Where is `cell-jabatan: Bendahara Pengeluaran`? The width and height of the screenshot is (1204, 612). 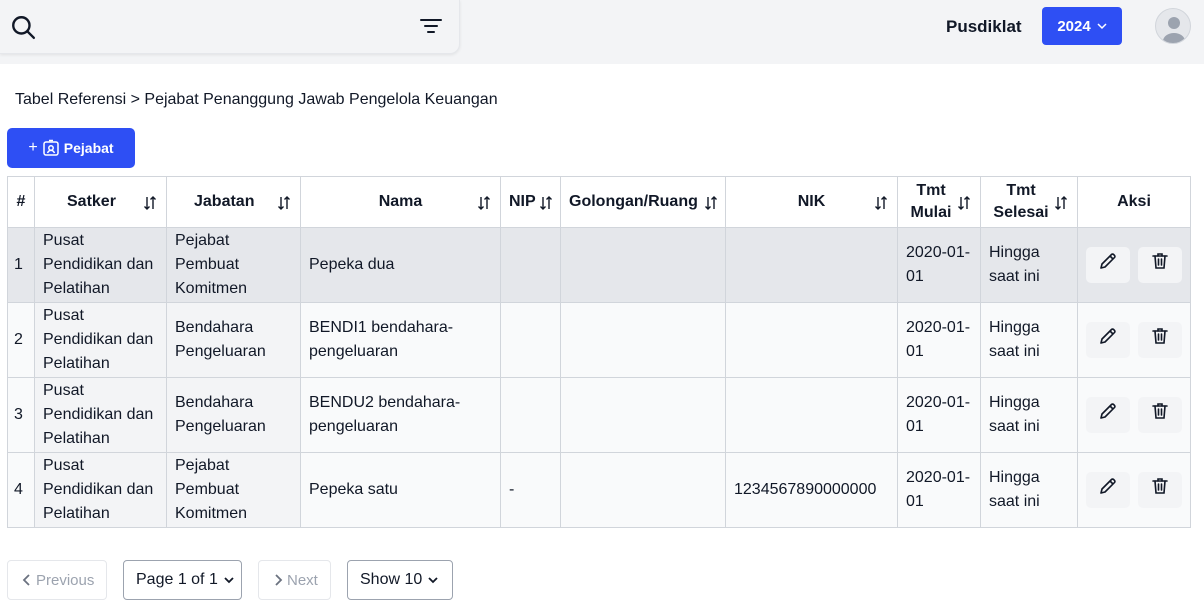 cell-jabatan: Bendahara Pengeluaran is located at coordinates (233, 415).